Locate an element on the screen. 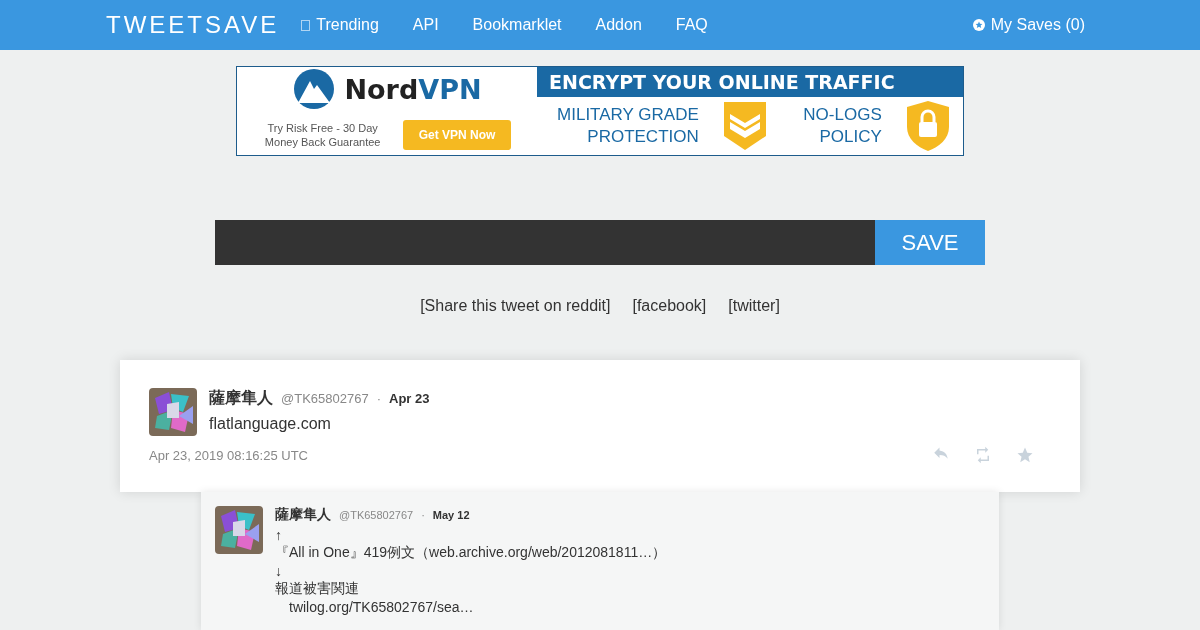 This screenshot has width=1200, height=630. brand-name: NordVPN is located at coordinates (413, 89).